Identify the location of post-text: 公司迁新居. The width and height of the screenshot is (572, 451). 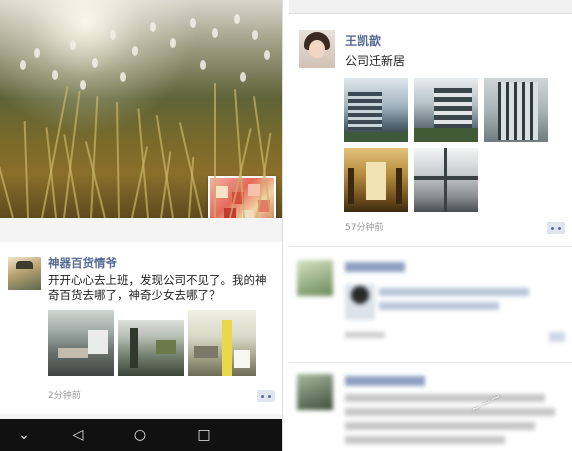
(375, 61).